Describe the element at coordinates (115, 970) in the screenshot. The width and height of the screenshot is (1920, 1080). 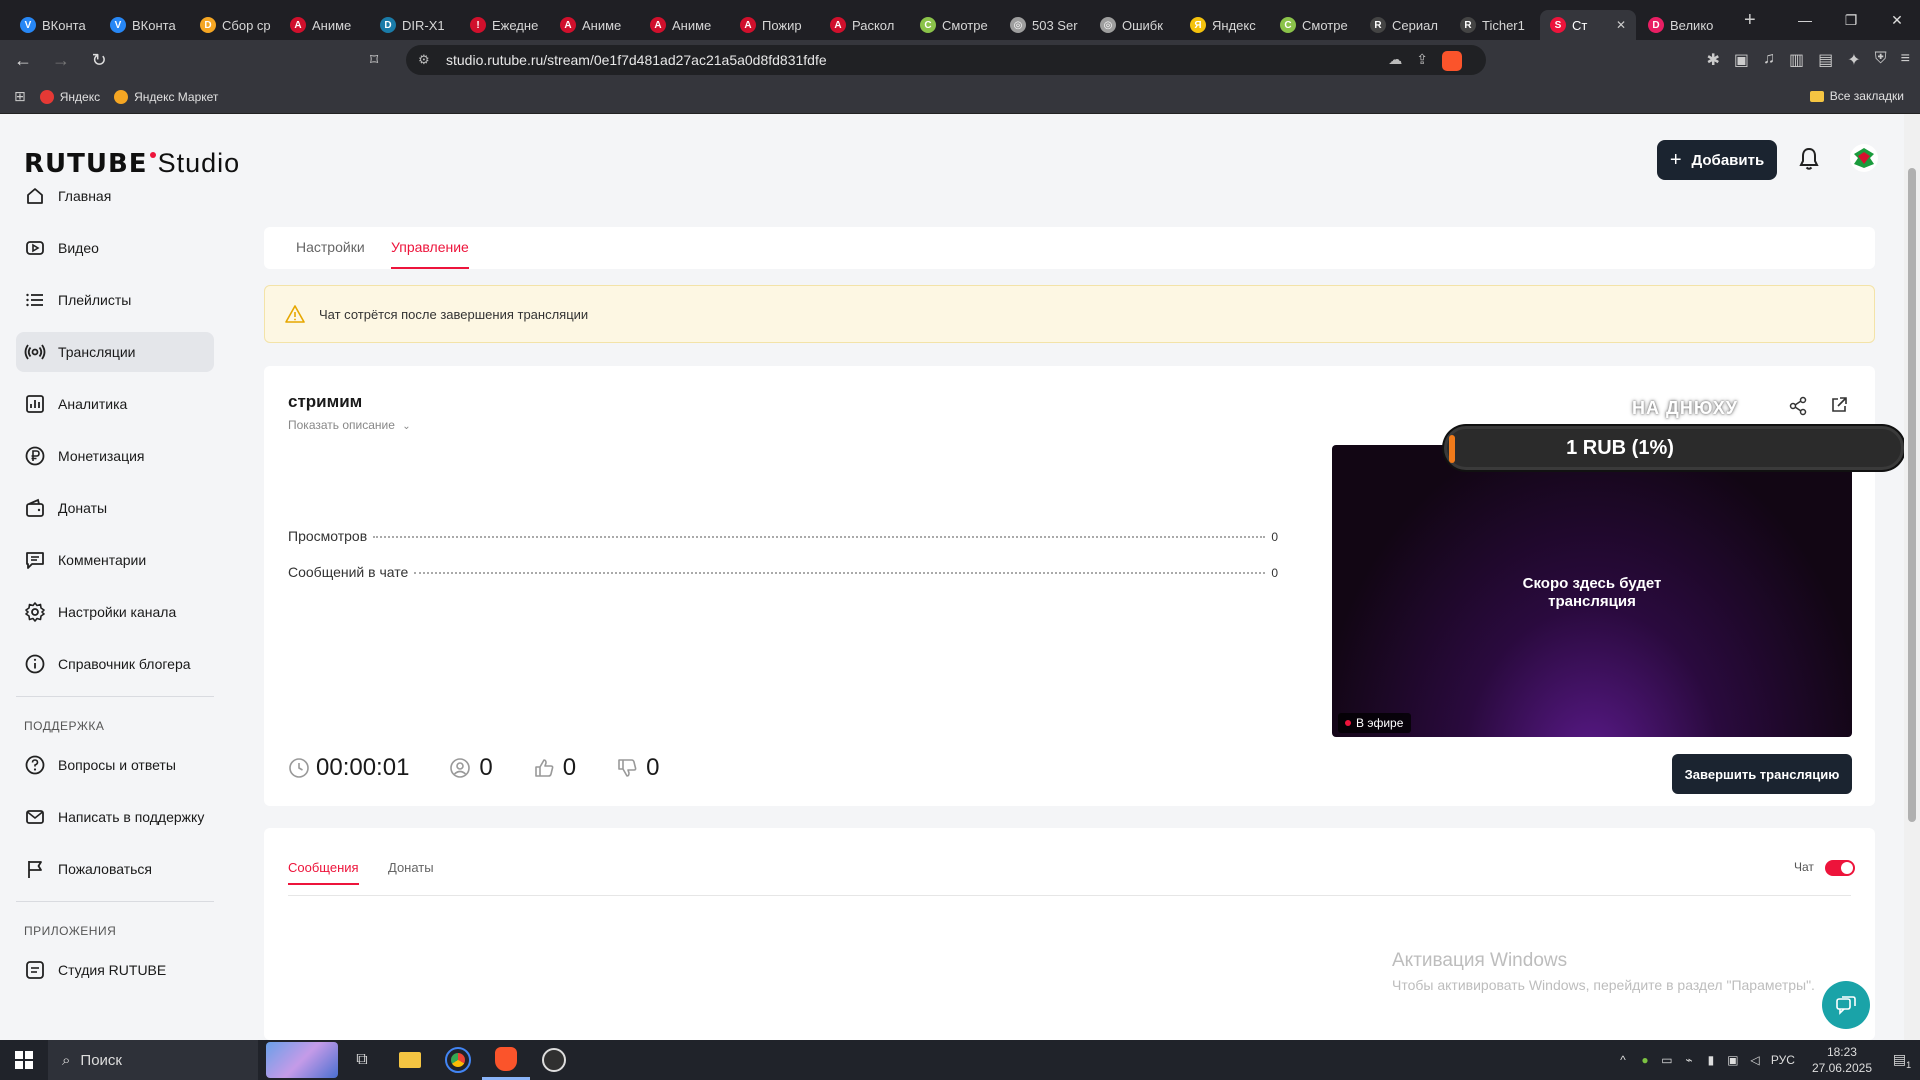
I see `sidebar-item: Студия RUTUBE` at that location.